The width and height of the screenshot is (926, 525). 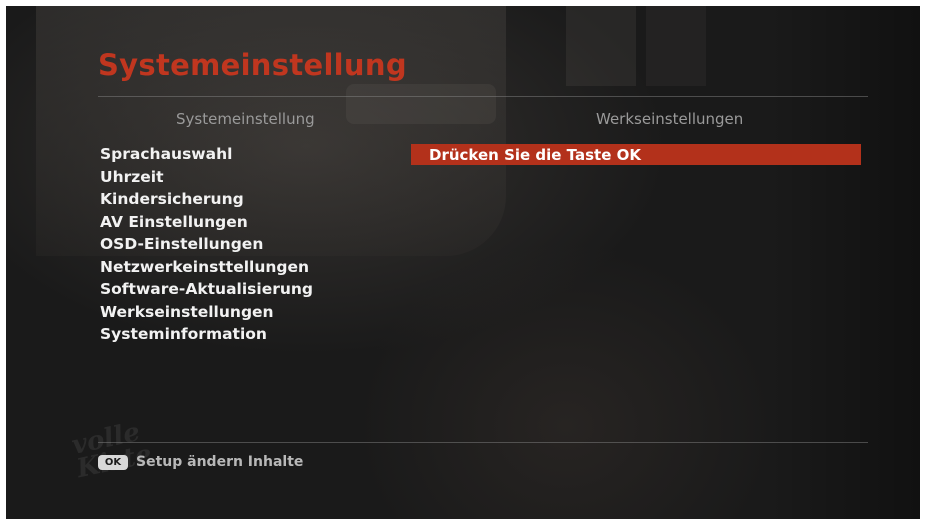 What do you see at coordinates (206, 199) in the screenshot?
I see `menu-item-kindersicherung: Kindersicherung` at bounding box center [206, 199].